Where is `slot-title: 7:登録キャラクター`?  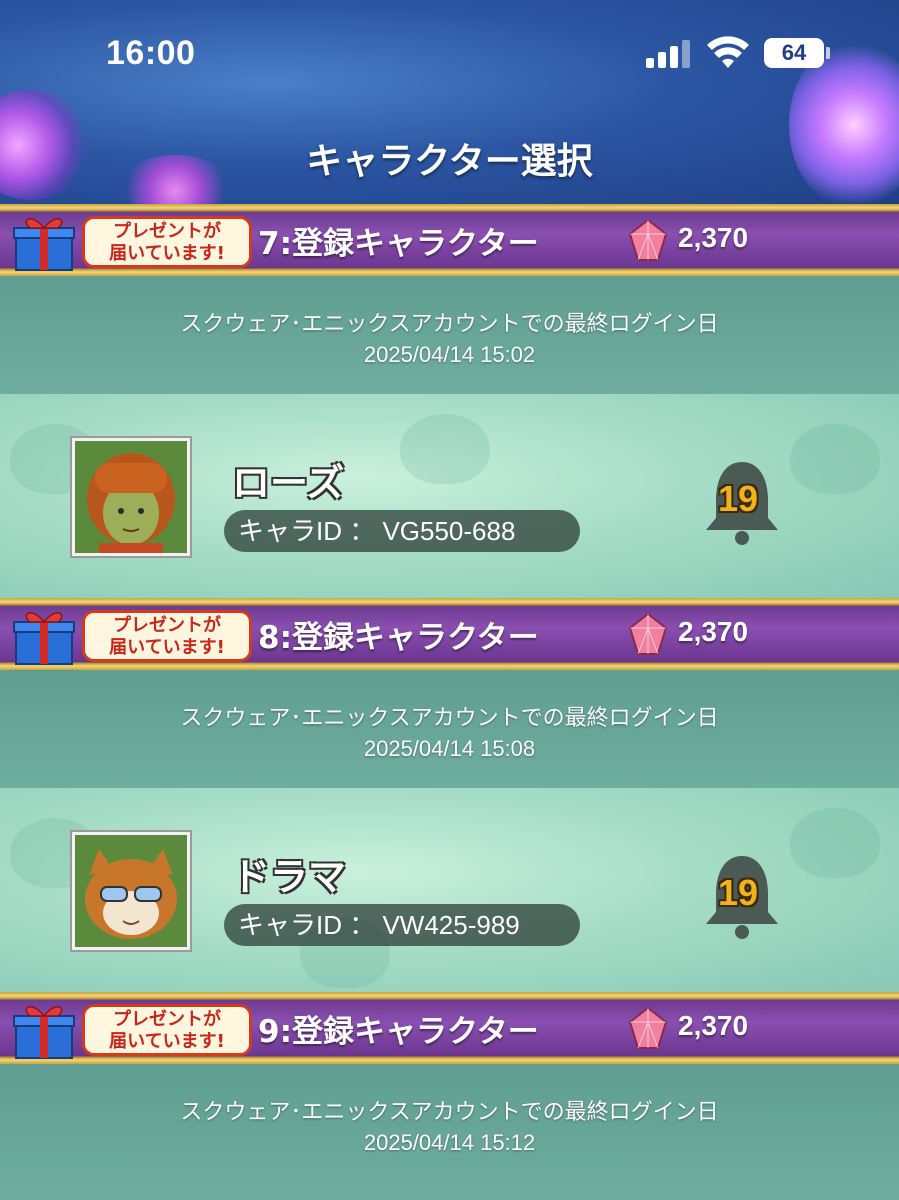 slot-title: 7:登録キャラクター is located at coordinates (398, 244).